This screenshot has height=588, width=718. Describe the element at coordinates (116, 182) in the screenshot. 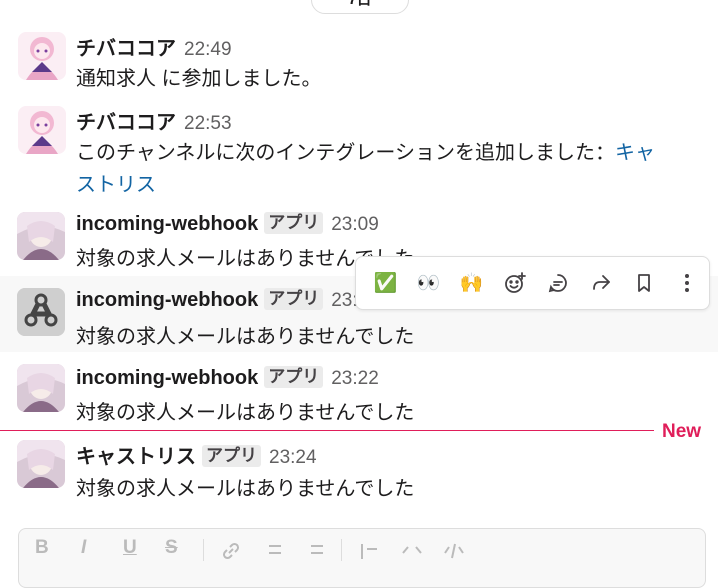

I see `integration-link-continued: ストリス` at that location.